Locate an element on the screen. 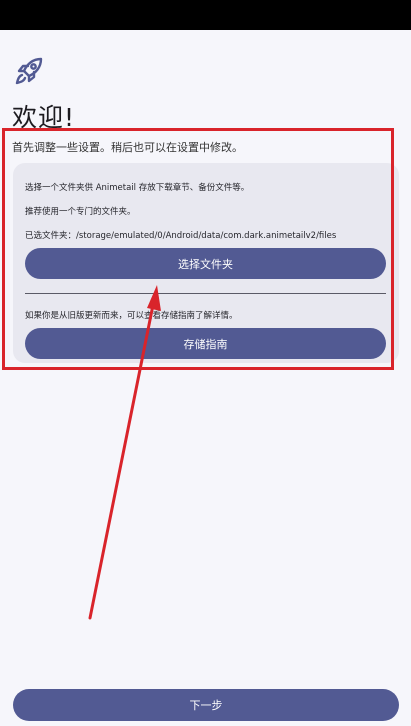  update-hint: 如果你是从旧版更新而来，可以查看存储指南了解详情。 is located at coordinates (131, 316).